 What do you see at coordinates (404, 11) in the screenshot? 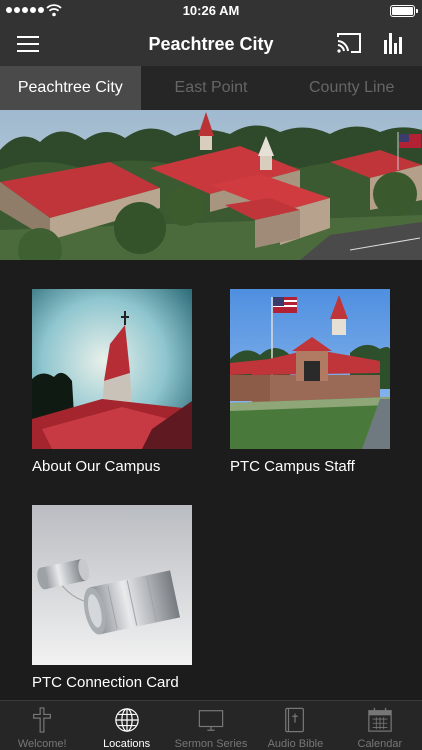
I see `battery-icon` at bounding box center [404, 11].